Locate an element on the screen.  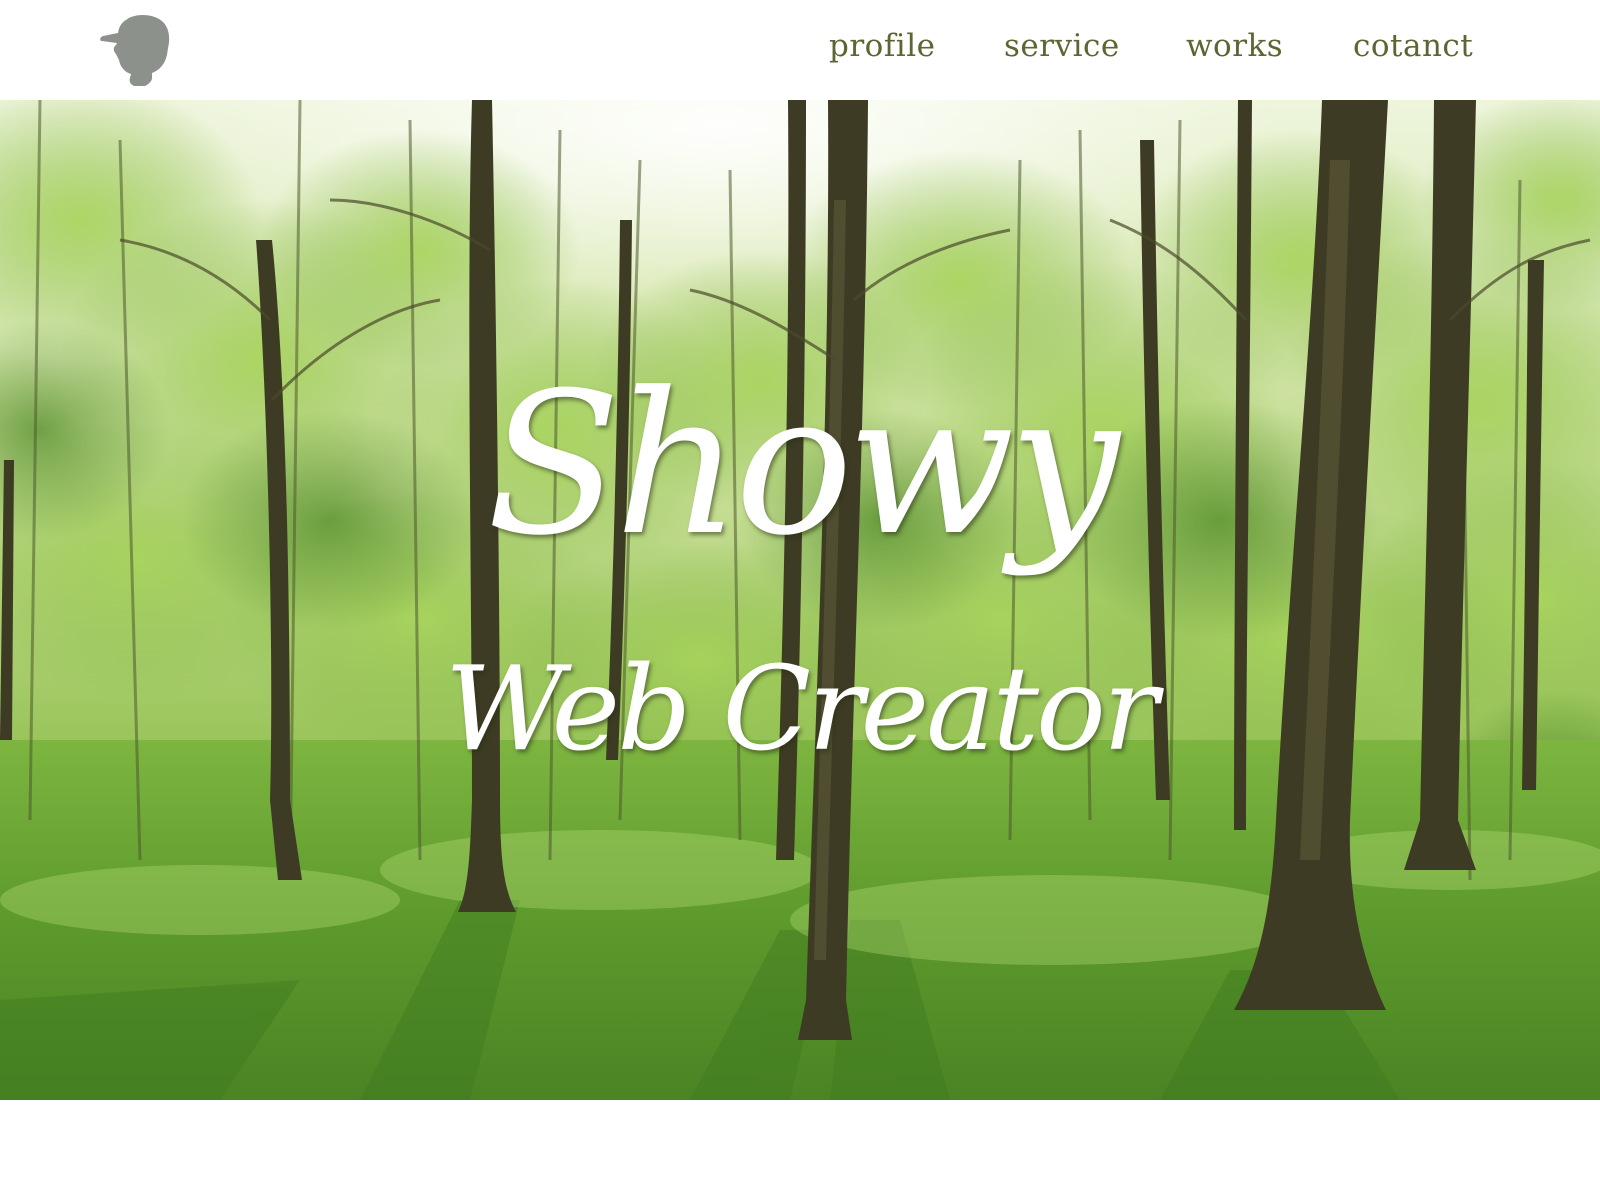
nav-link-contact: cotanct is located at coordinates (1413, 46).